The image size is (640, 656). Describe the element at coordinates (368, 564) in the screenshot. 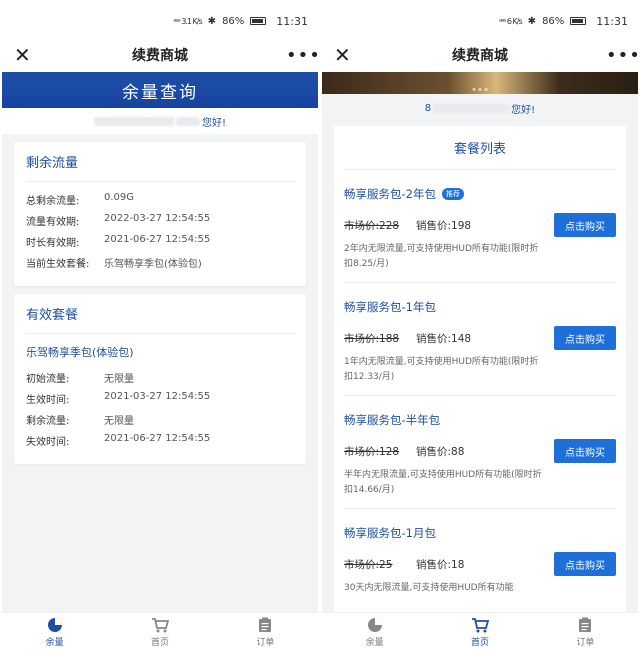

I see `market-price: 市场价:25` at that location.